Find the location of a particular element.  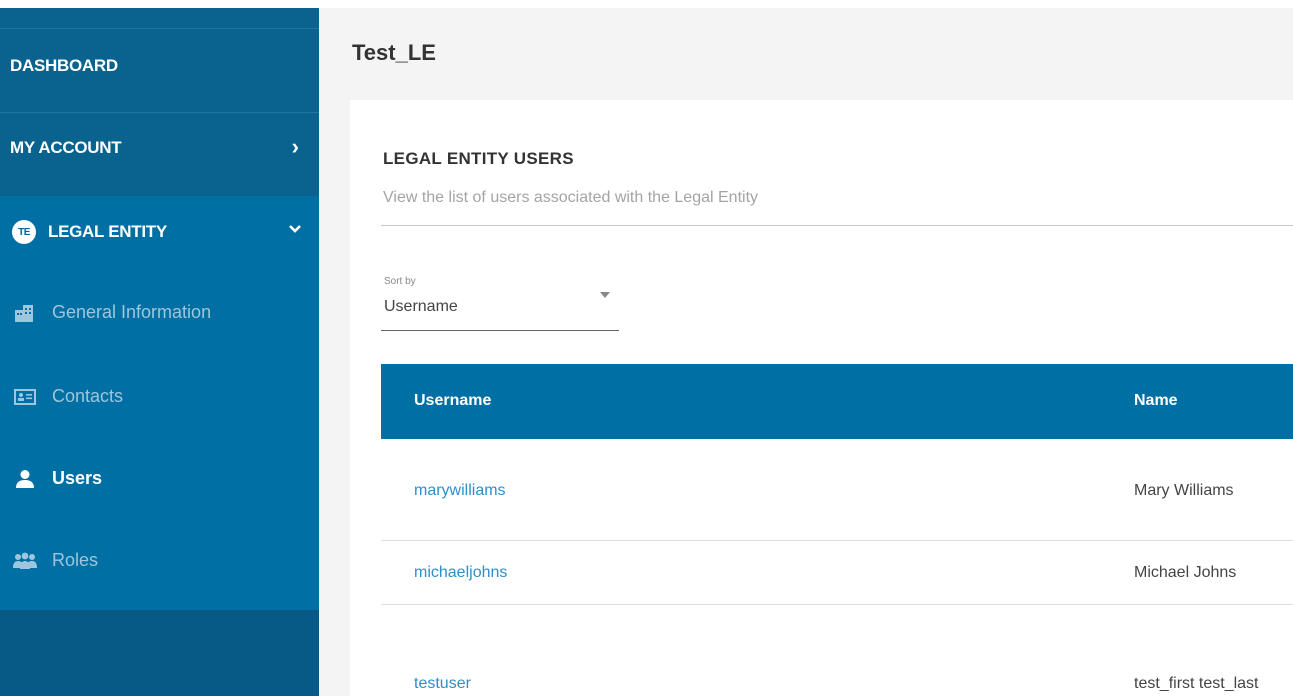

sort-by-value: Username is located at coordinates (421, 307).